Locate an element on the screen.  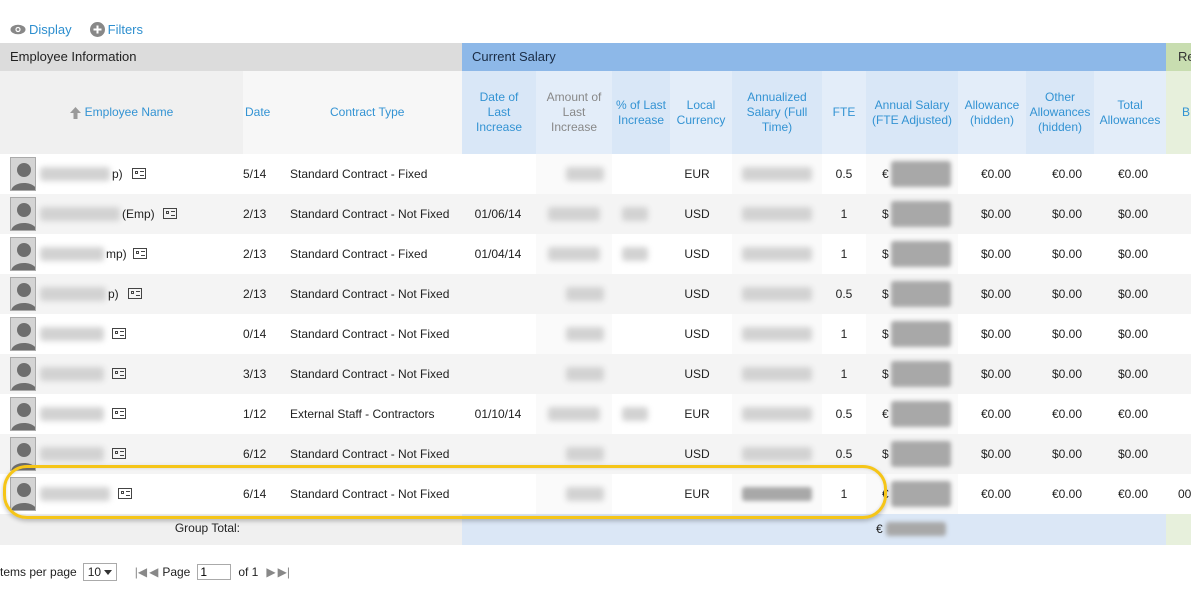
col-header-date-last-increase: Date of Last Increase is located at coordinates (499, 112).